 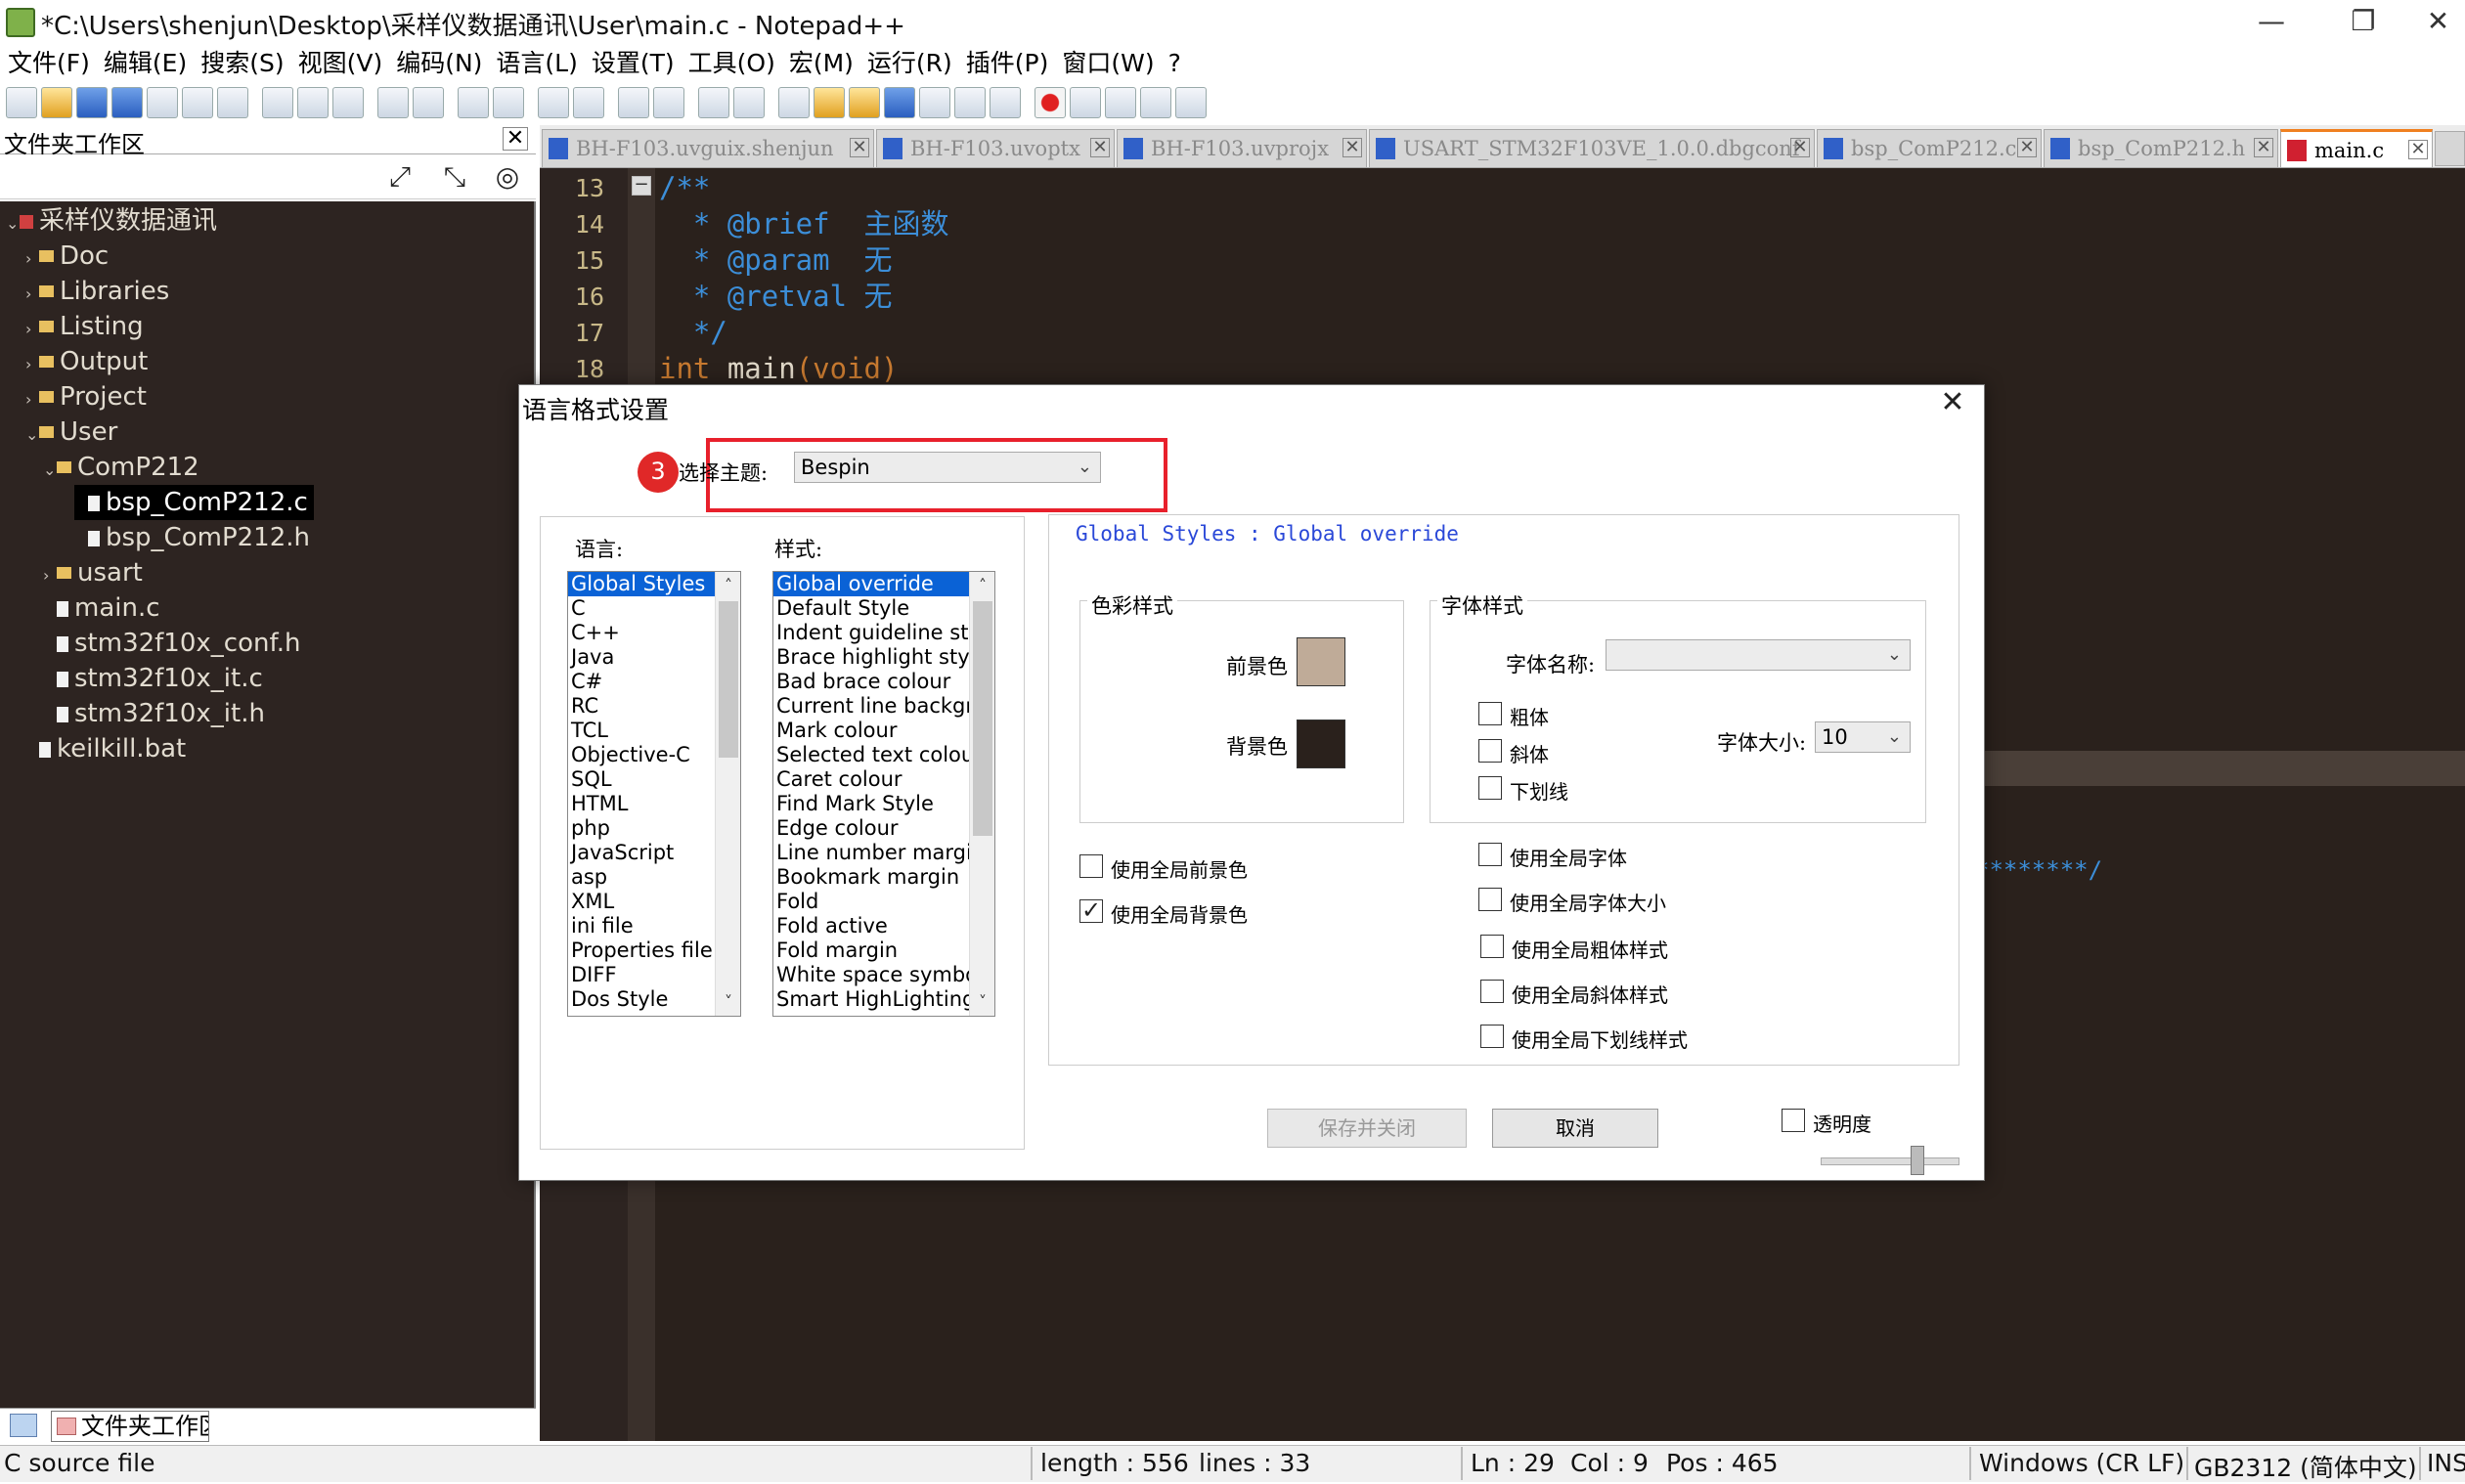 I want to click on run-macro-multiple-icon, so click(x=1156, y=102).